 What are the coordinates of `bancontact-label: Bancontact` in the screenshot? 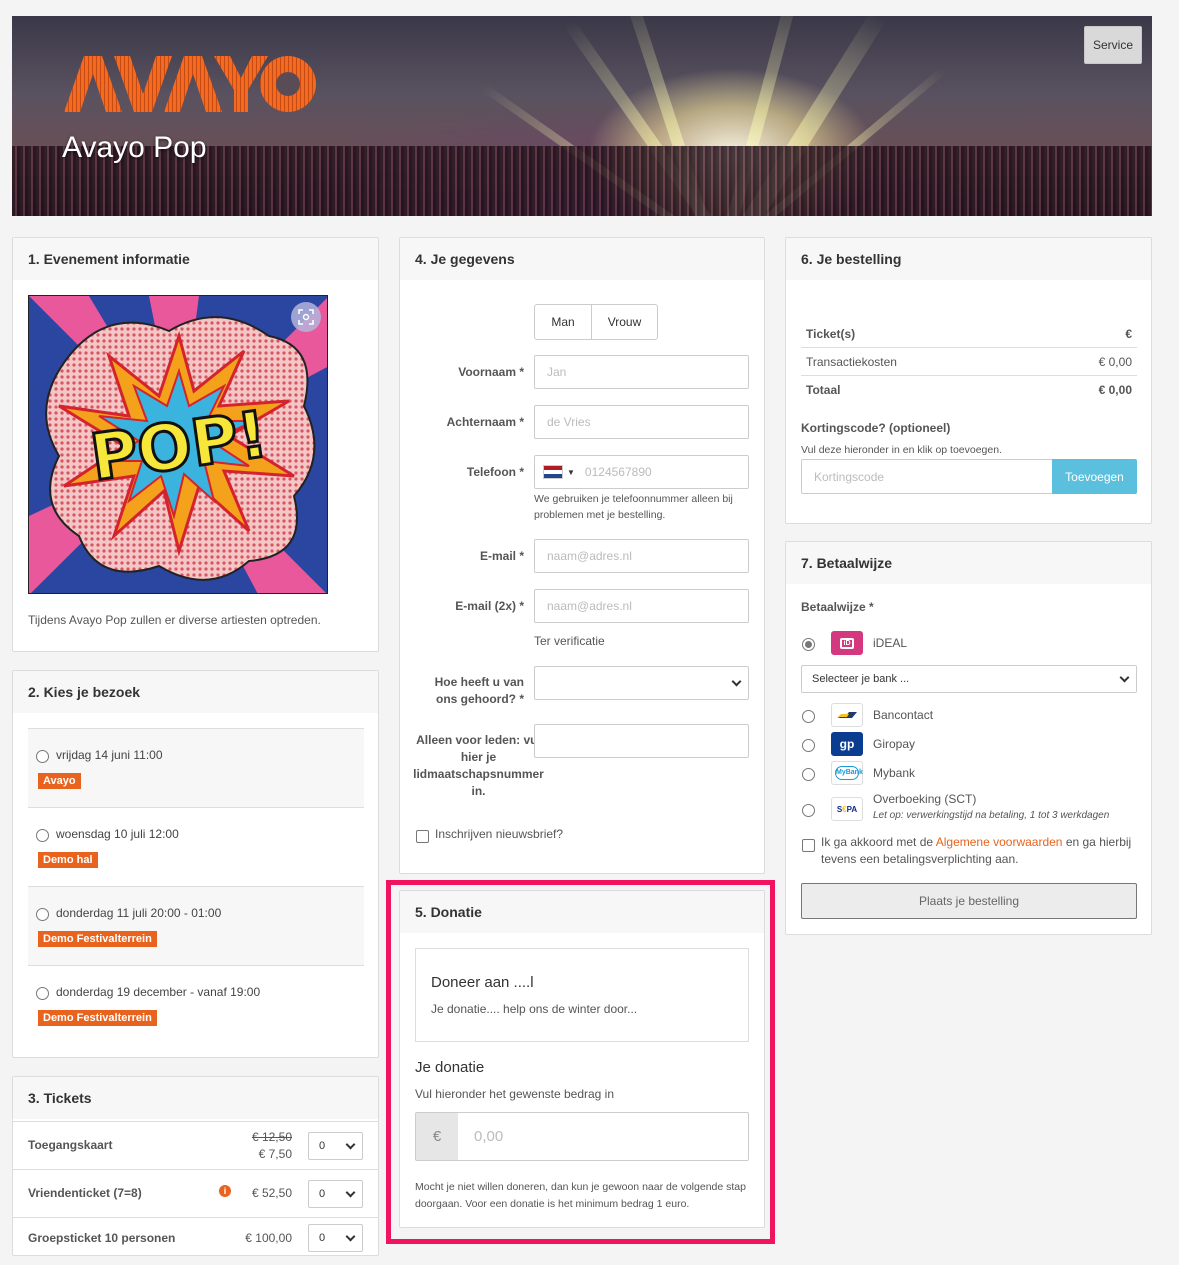 It's located at (903, 715).